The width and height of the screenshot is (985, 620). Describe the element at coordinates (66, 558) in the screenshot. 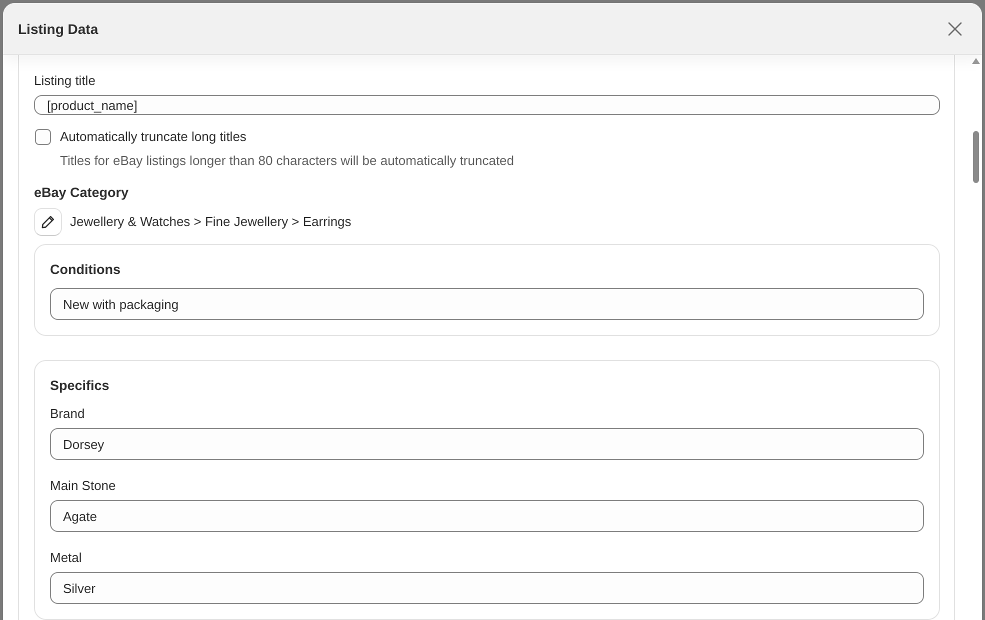

I see `field-label: Metal` at that location.